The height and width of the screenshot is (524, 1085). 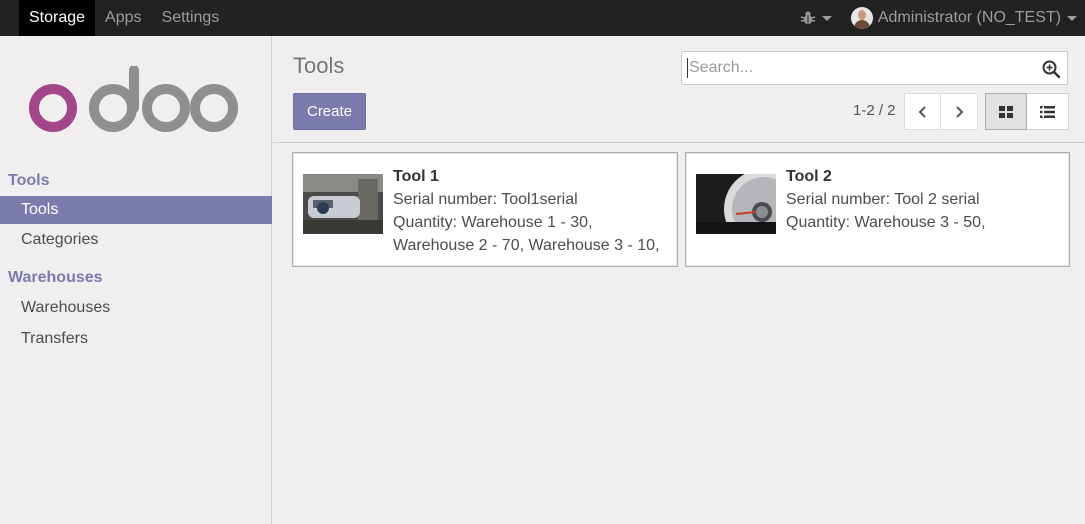 What do you see at coordinates (29, 180) in the screenshot?
I see `section-tools: Tools` at bounding box center [29, 180].